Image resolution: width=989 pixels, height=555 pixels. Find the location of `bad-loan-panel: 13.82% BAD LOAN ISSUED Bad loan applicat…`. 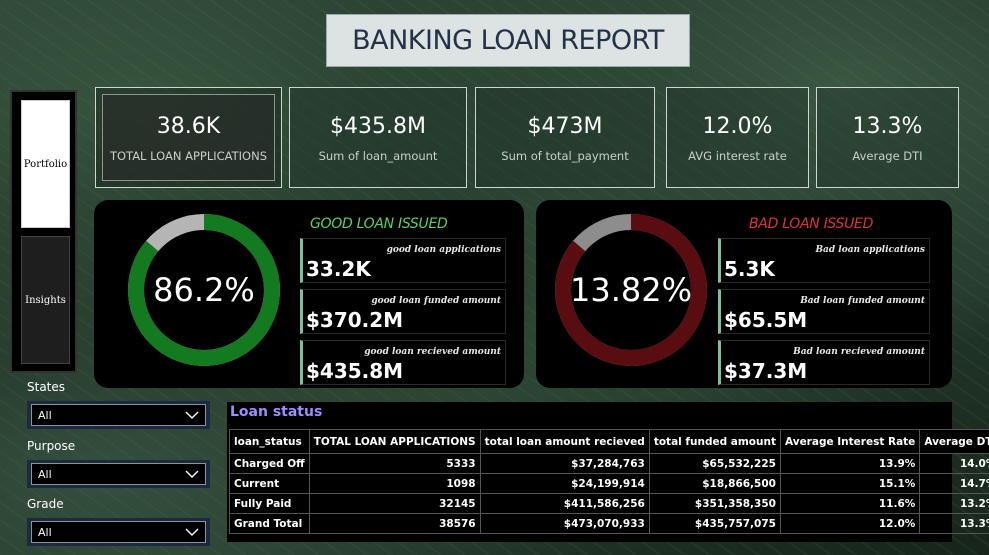

bad-loan-panel: 13.82% BAD LOAN ISSUED Bad loan applicat… is located at coordinates (744, 294).